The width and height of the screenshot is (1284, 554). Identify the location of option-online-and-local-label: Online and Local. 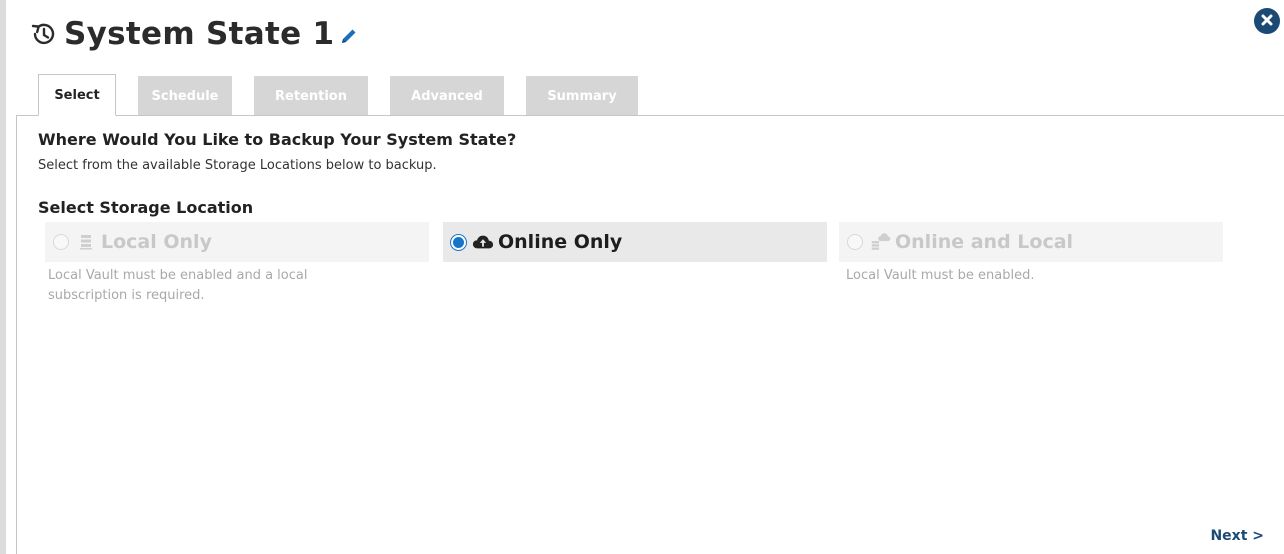
(984, 242).